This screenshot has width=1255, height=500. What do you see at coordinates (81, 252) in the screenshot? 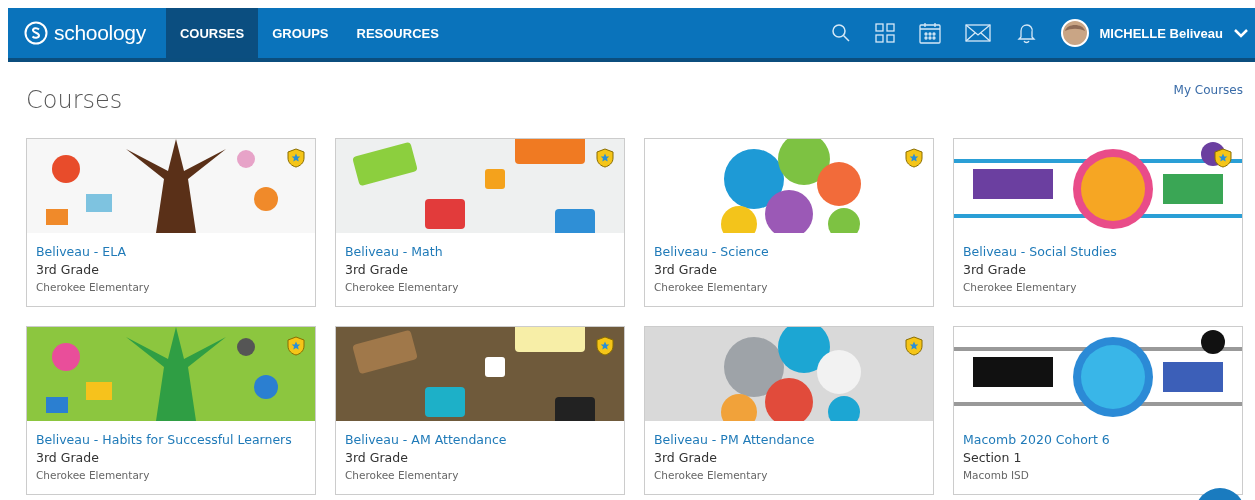
I see `course-title: Beliveau - ELA` at bounding box center [81, 252].